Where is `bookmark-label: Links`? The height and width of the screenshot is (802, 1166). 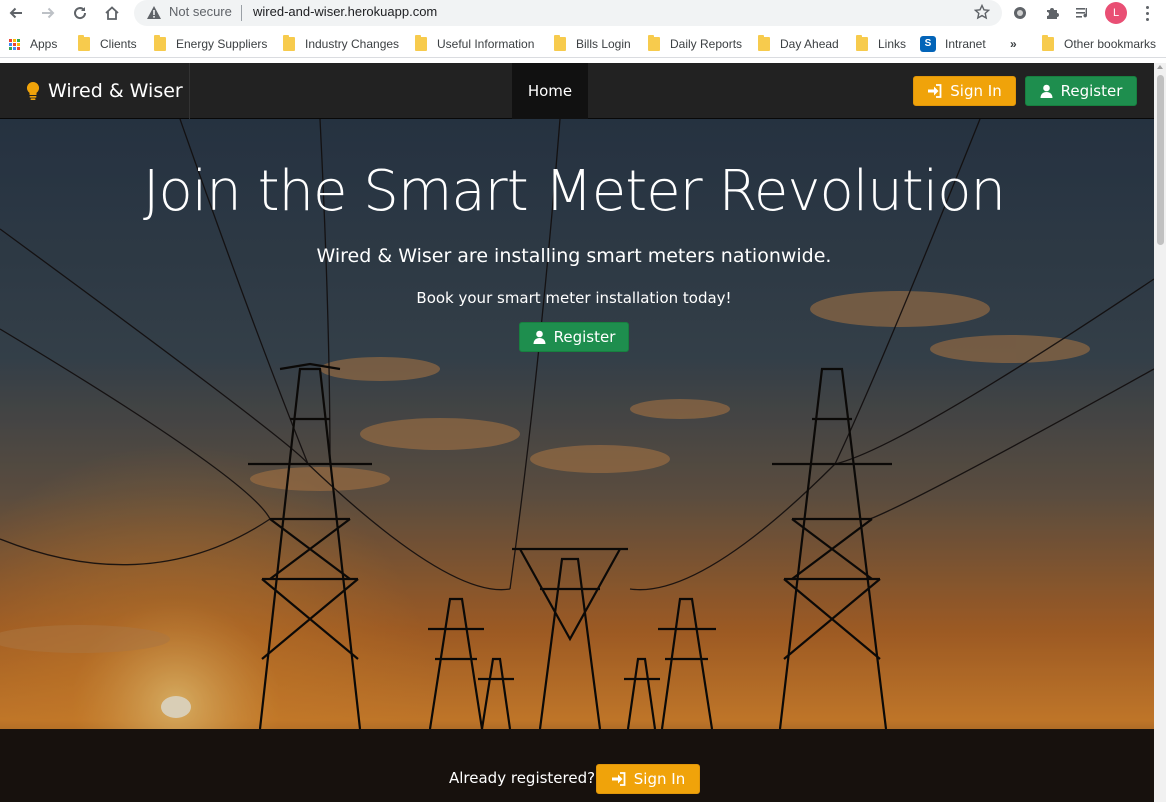 bookmark-label: Links is located at coordinates (892, 44).